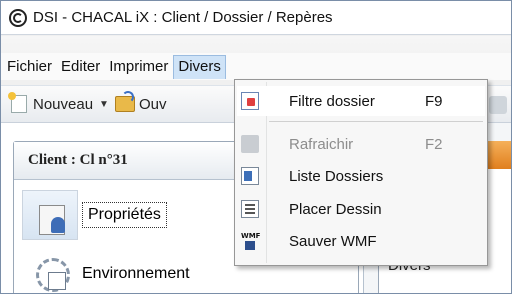  What do you see at coordinates (152, 104) in the screenshot?
I see `open-button-label: Ouv` at bounding box center [152, 104].